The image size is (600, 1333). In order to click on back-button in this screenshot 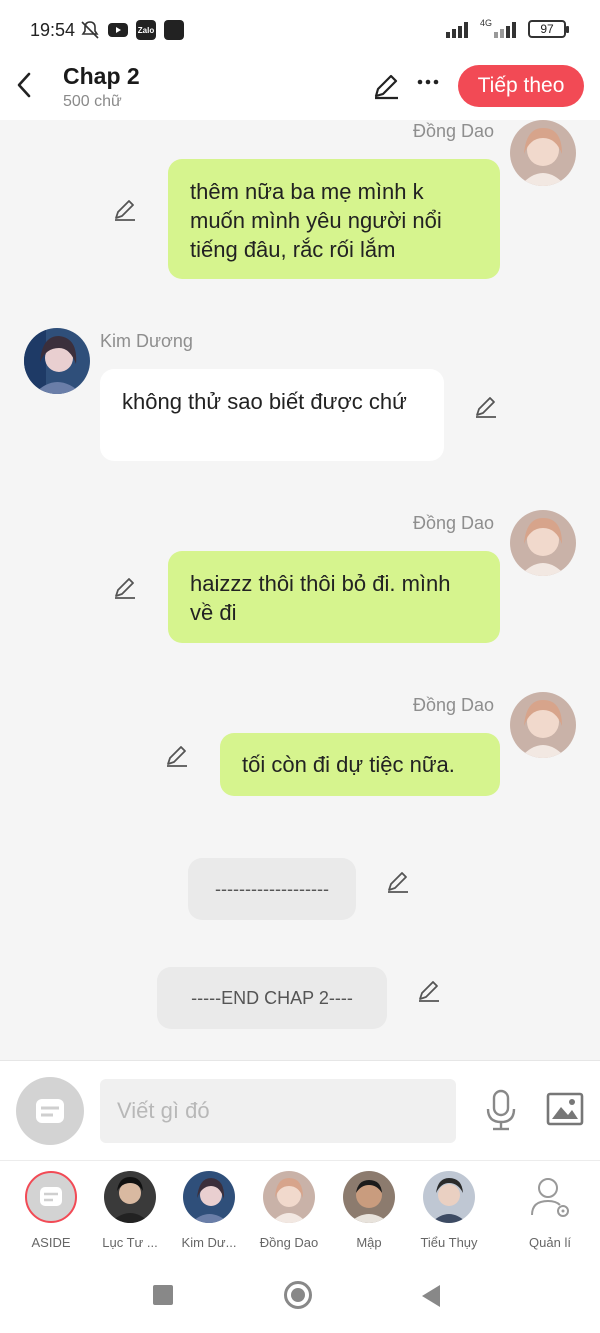, I will do `click(25, 85)`.